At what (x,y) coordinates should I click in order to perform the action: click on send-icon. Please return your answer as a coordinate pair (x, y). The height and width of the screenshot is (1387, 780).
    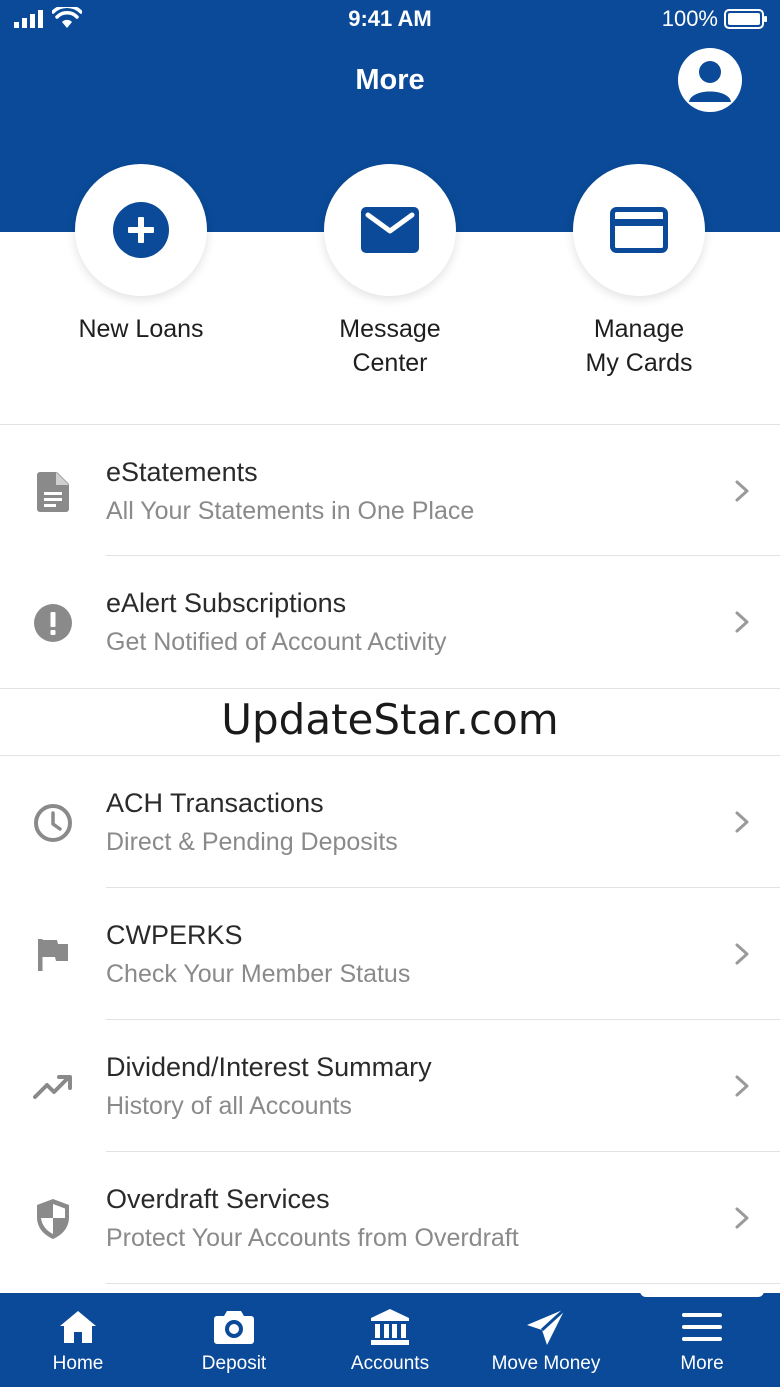
    Looking at the image, I should click on (546, 1327).